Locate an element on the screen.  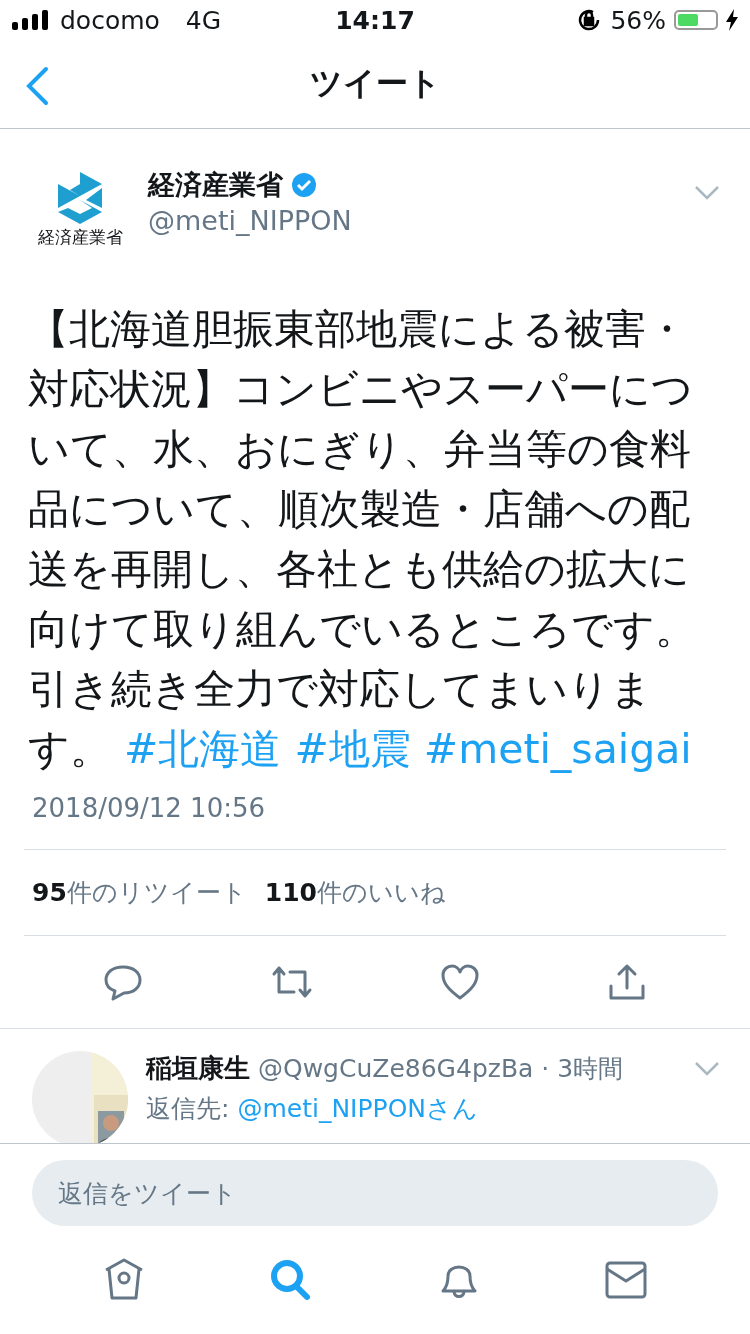
reply-author-handle: @QwgCuZe86G4pzBa is located at coordinates (396, 1068).